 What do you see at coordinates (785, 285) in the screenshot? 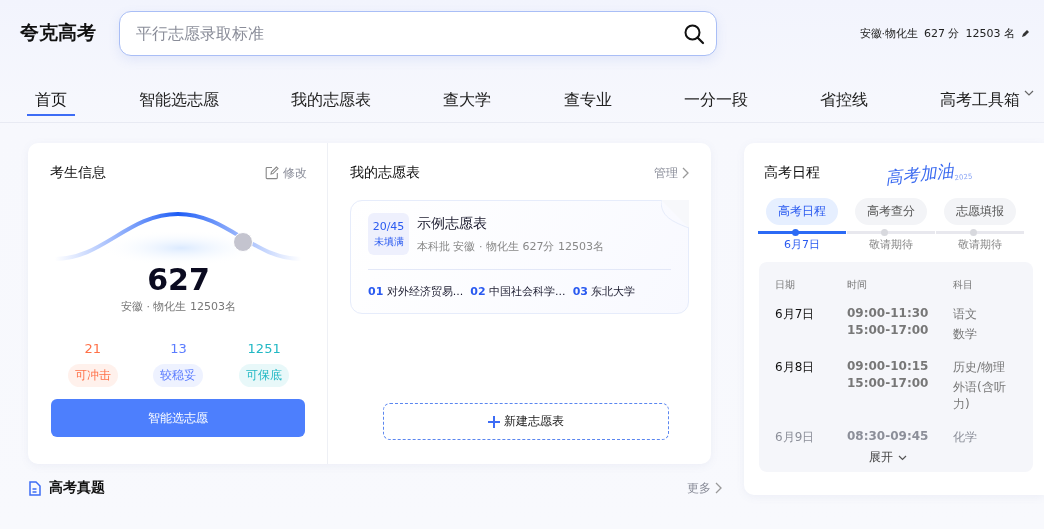
I see `column-header: 日期` at bounding box center [785, 285].